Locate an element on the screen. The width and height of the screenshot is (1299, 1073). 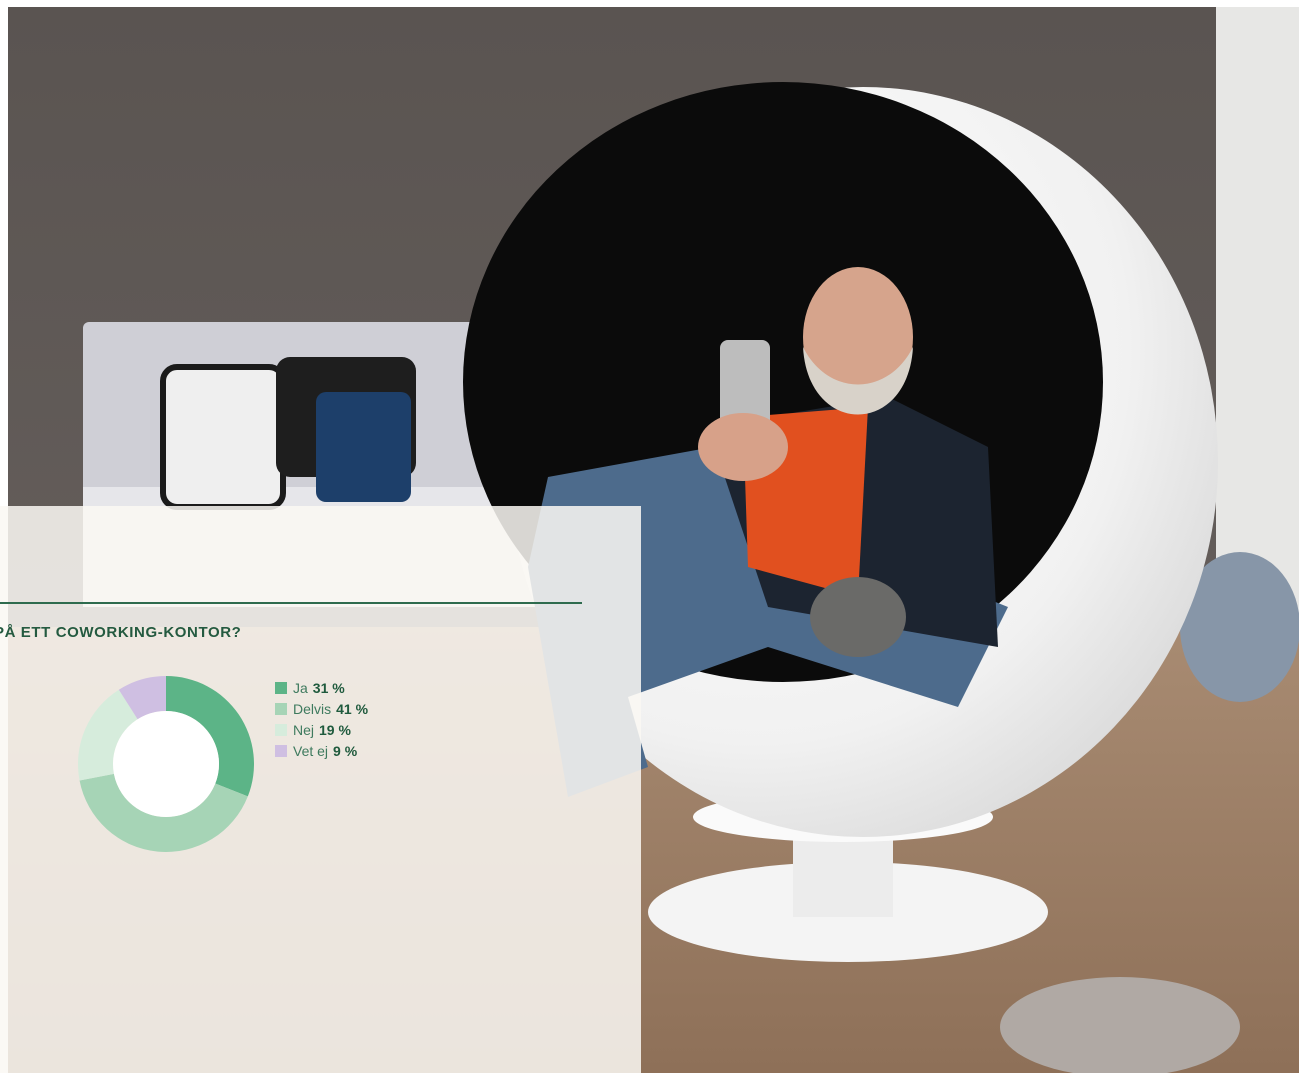
legend-value-delvis: 41 % is located at coordinates (352, 709).